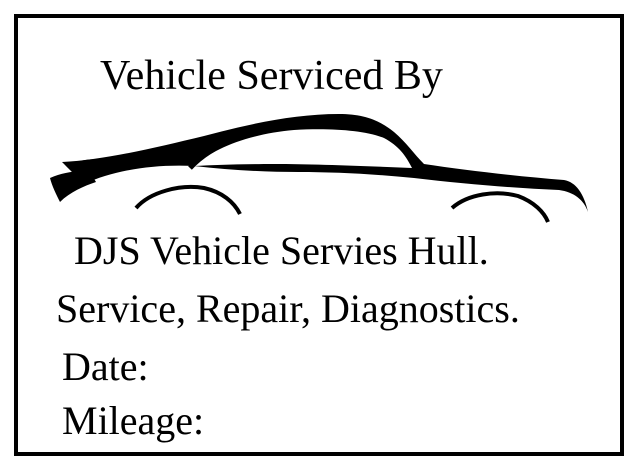 The width and height of the screenshot is (637, 466). Describe the element at coordinates (133, 420) in the screenshot. I see `mileage-label: Mileage:` at that location.